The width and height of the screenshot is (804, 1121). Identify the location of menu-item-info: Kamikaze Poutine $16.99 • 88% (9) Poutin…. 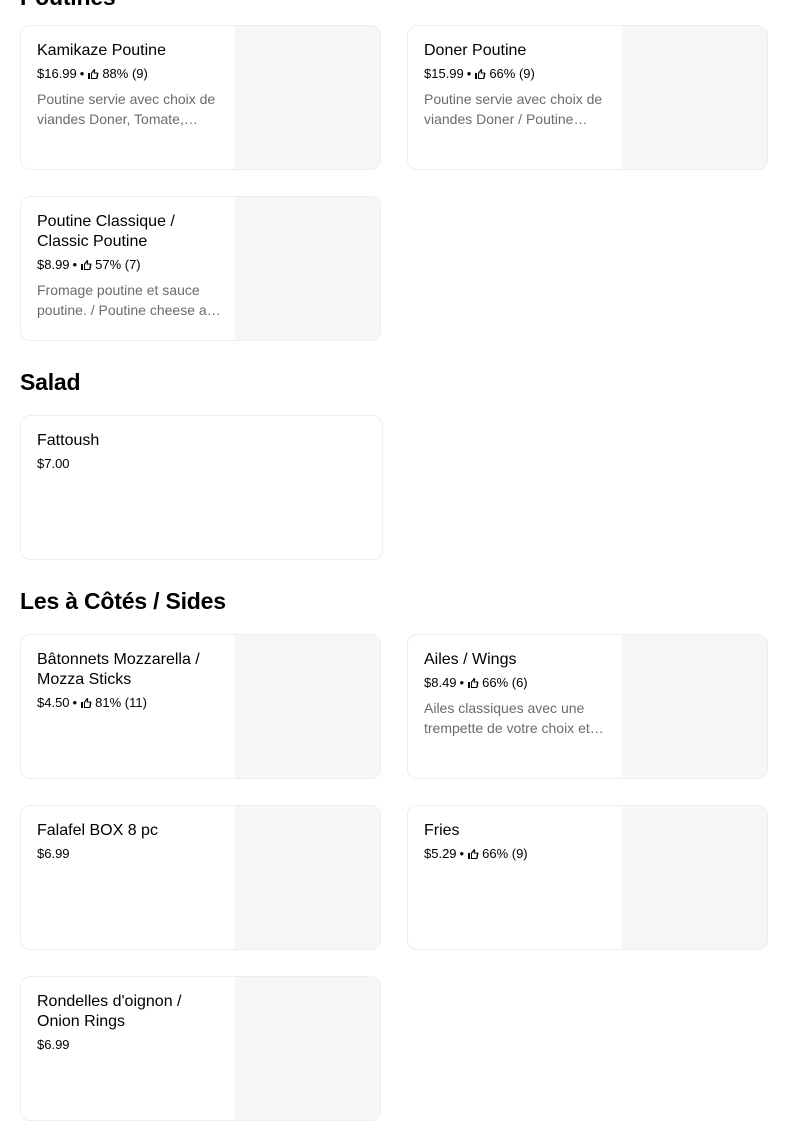
(131, 85).